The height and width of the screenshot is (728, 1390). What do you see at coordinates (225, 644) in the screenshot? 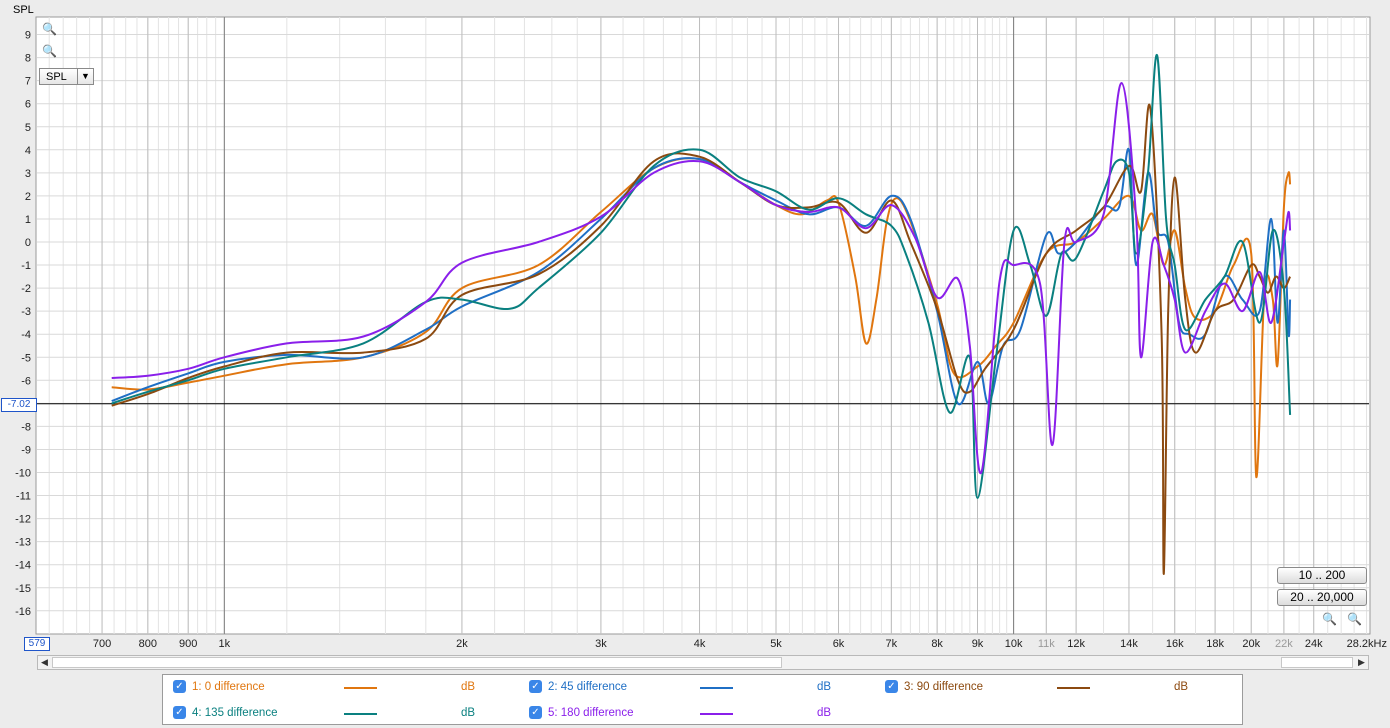
I see `x-tick-label: 1k` at bounding box center [225, 644].